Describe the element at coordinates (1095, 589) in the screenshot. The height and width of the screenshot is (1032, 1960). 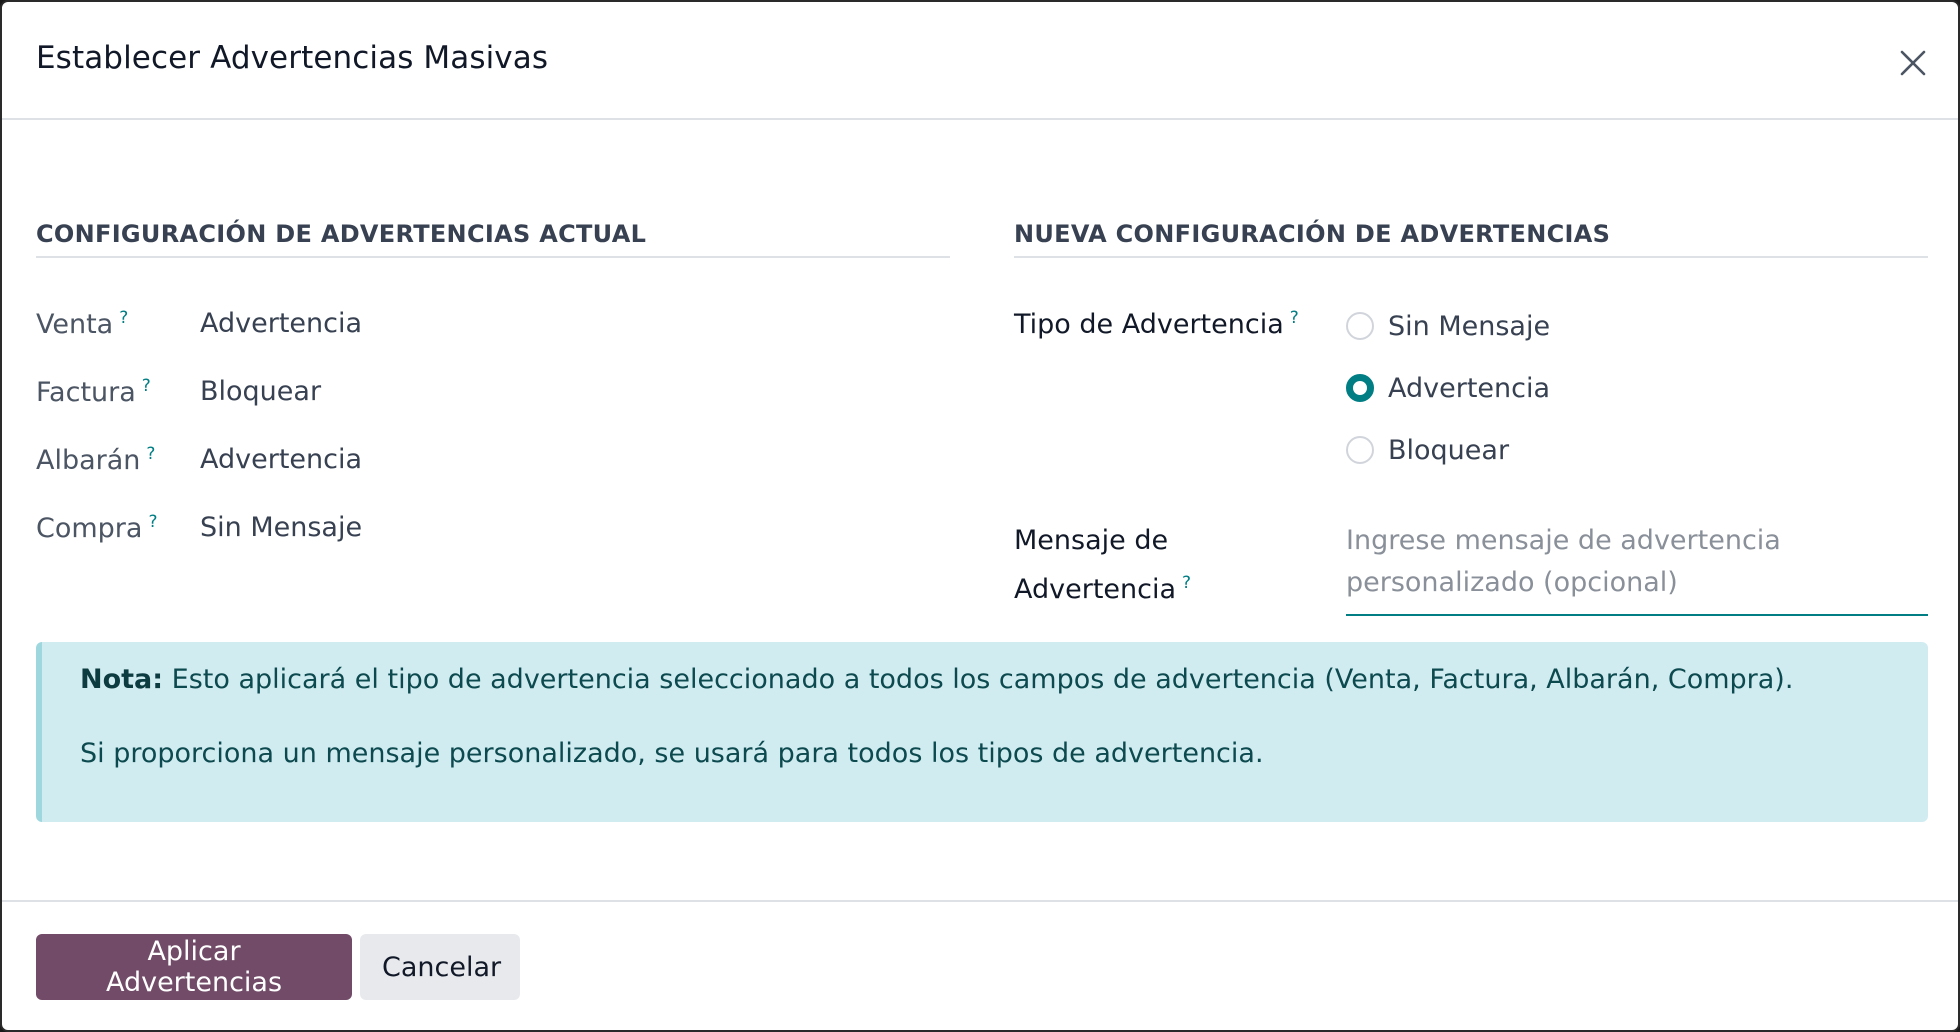
I see `label-text: Advertencia` at that location.